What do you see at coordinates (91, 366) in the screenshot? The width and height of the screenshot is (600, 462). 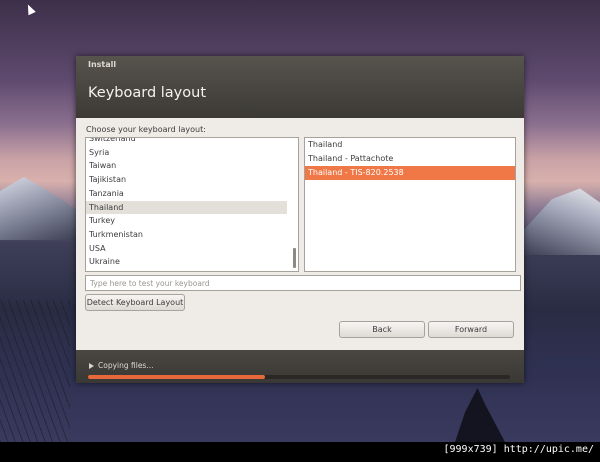 I see `expander-arrow-icon` at bounding box center [91, 366].